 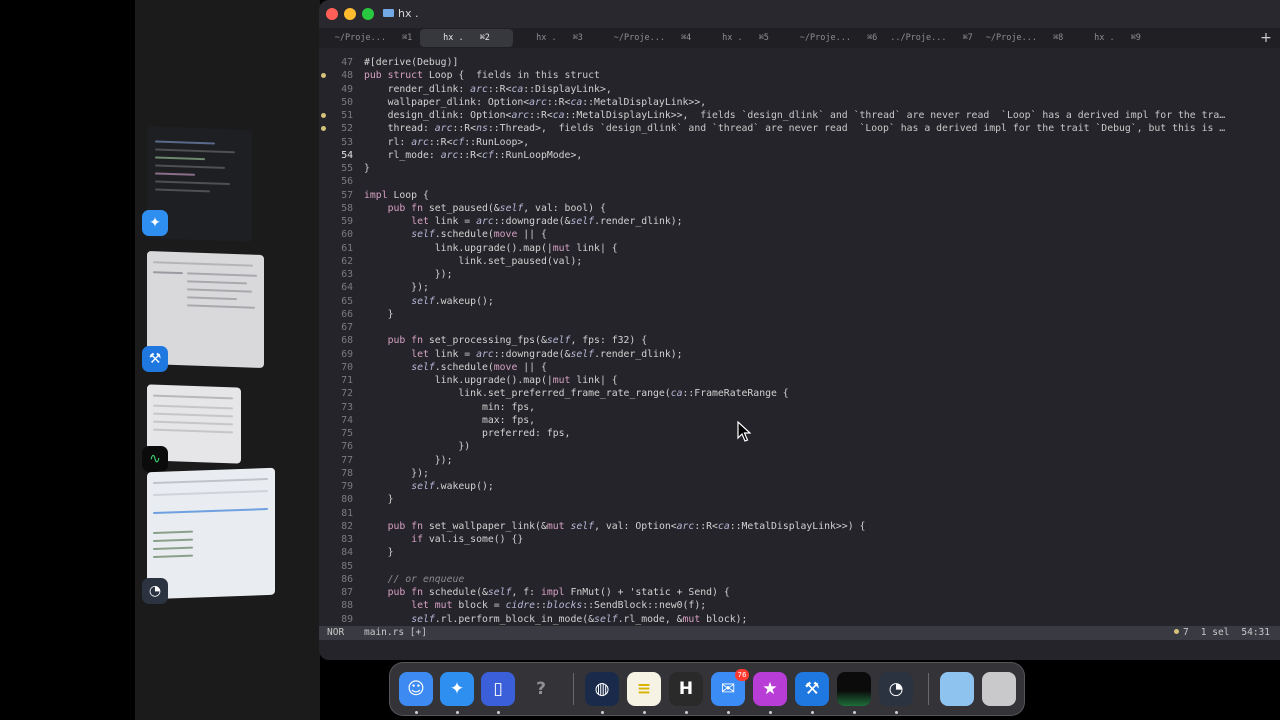 I want to click on code-line: 61 link.upgrade().map(|mut link| {, so click(x=799, y=248).